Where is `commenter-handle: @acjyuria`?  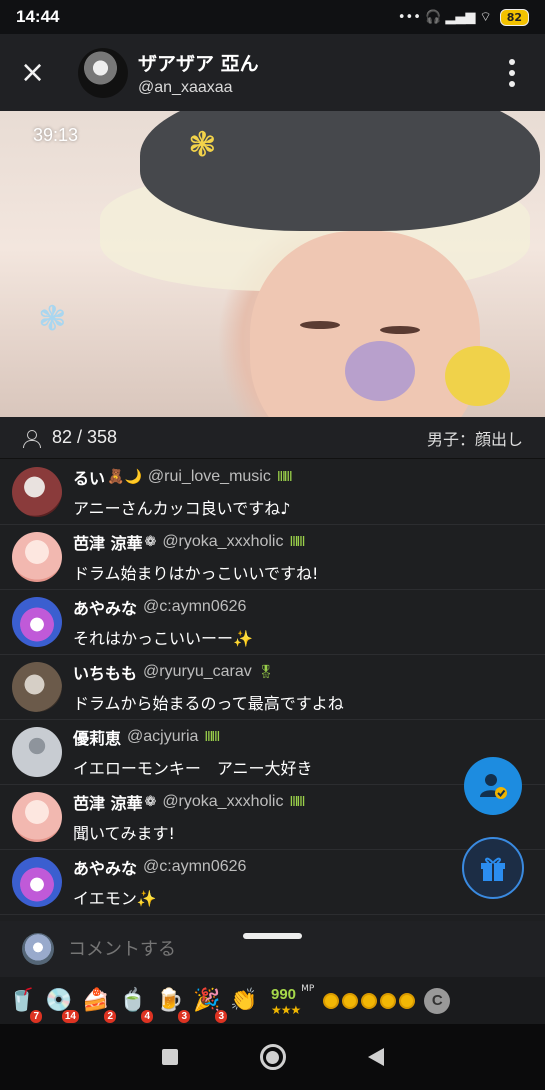
commenter-handle: @acjyuria is located at coordinates (163, 736).